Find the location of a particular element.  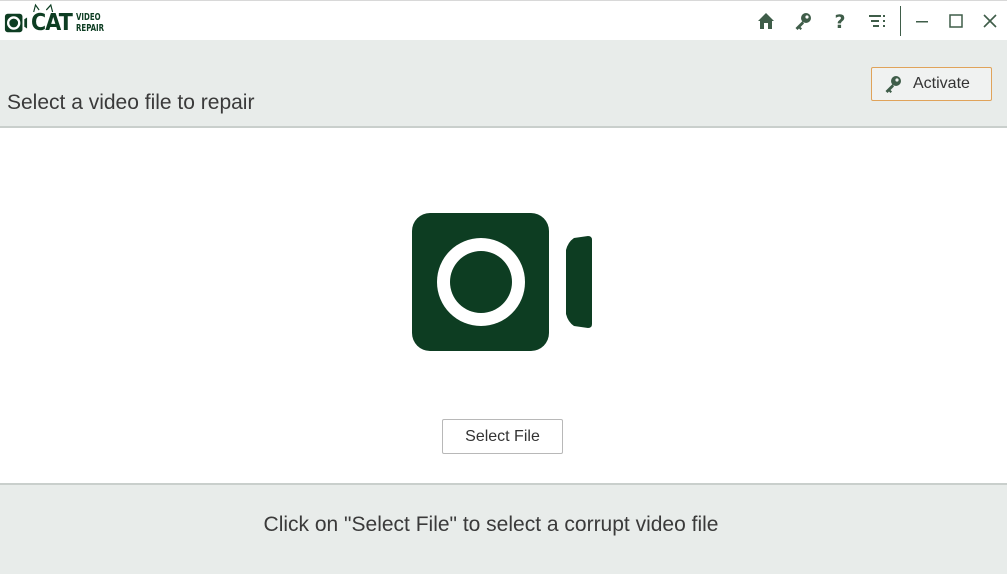

maximize-icon is located at coordinates (956, 21).